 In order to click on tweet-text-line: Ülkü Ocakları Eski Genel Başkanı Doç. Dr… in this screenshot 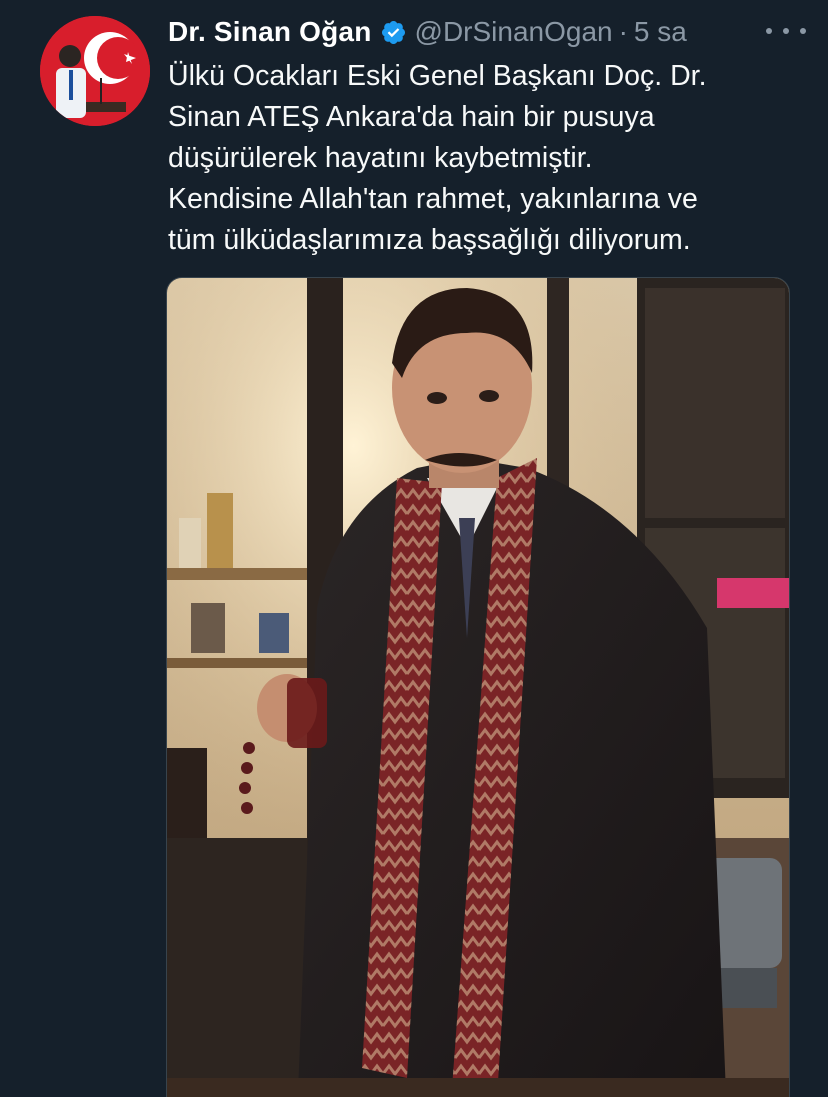, I will do `click(437, 76)`.